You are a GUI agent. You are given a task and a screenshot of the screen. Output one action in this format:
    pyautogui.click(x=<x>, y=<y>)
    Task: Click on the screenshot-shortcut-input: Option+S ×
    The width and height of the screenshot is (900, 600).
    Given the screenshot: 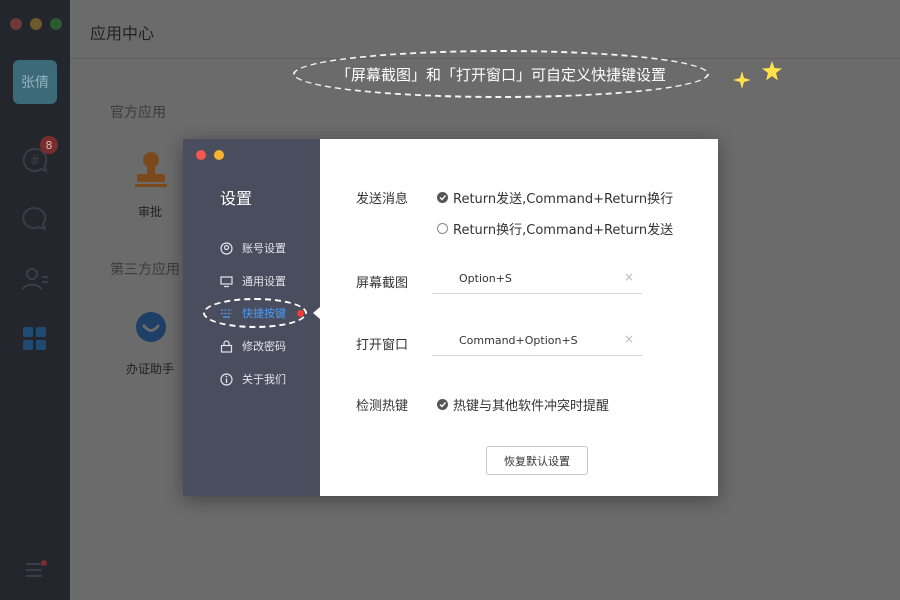 What is the action you would take?
    pyautogui.click(x=537, y=279)
    